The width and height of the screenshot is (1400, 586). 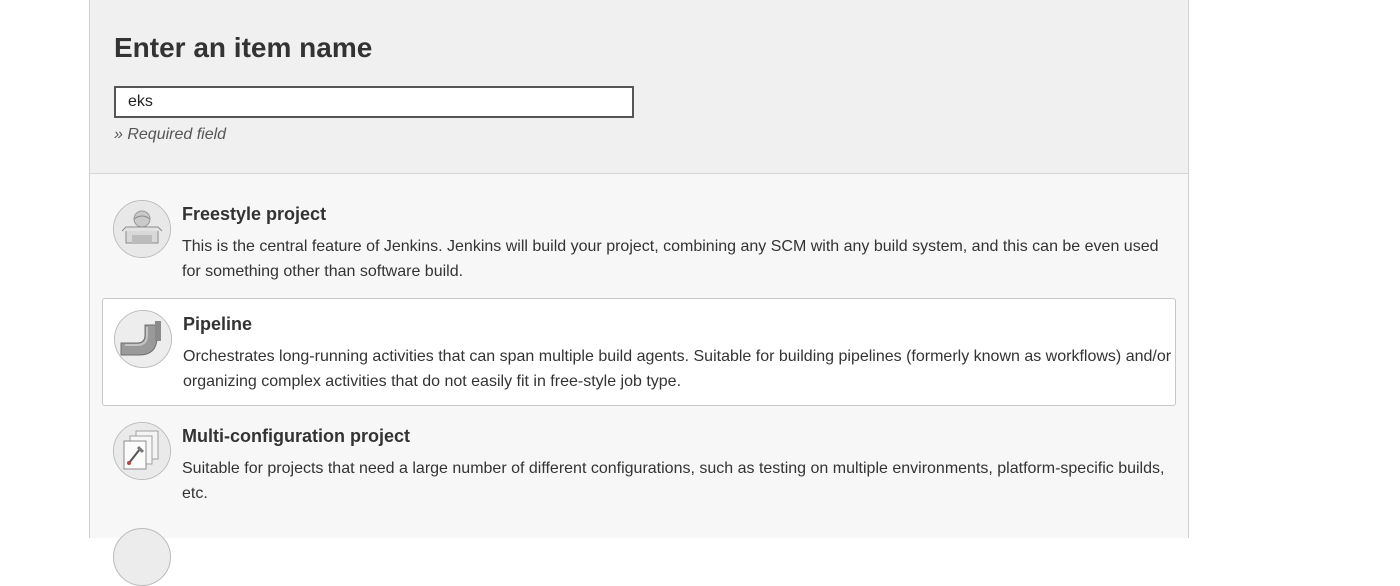 I want to click on item-name-input, so click(x=374, y=102).